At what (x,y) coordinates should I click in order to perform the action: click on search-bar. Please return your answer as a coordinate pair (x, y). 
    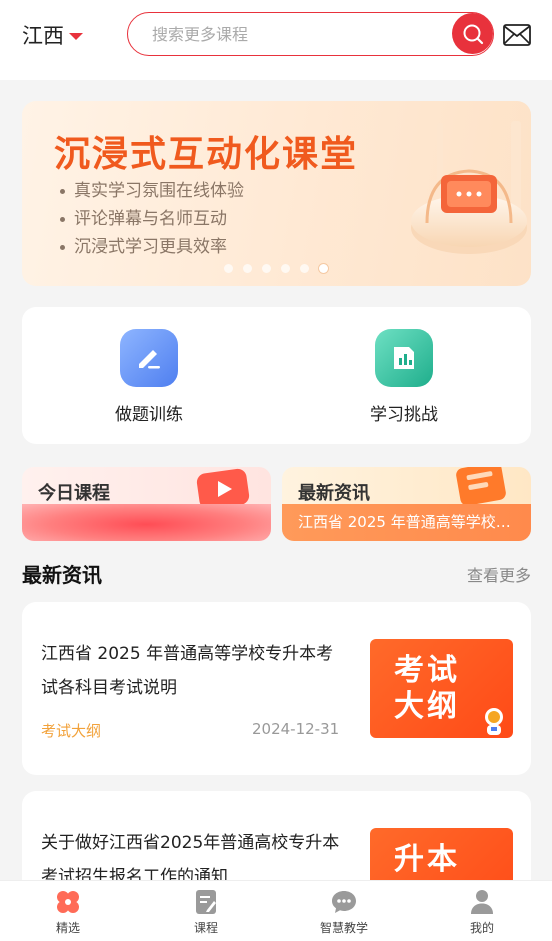
    Looking at the image, I should click on (310, 34).